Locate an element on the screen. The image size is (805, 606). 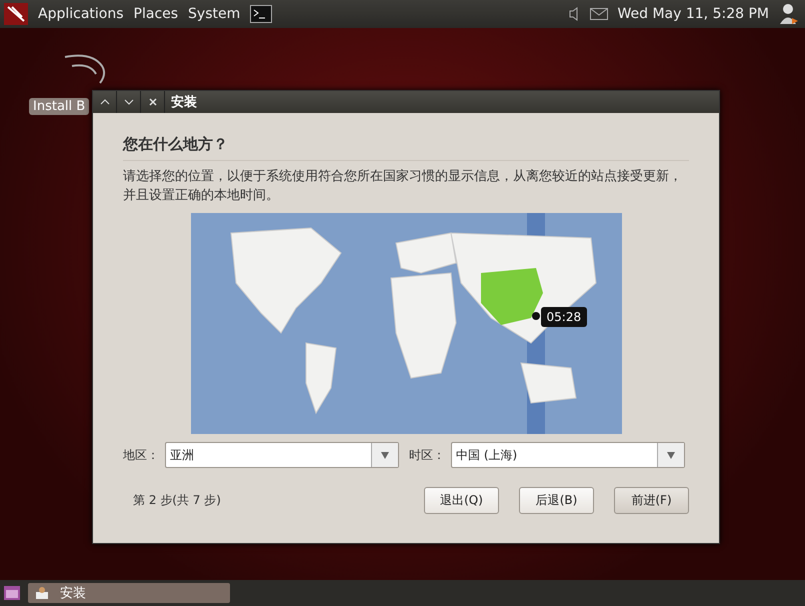
desktop-icon-label: Install B is located at coordinates (59, 106).